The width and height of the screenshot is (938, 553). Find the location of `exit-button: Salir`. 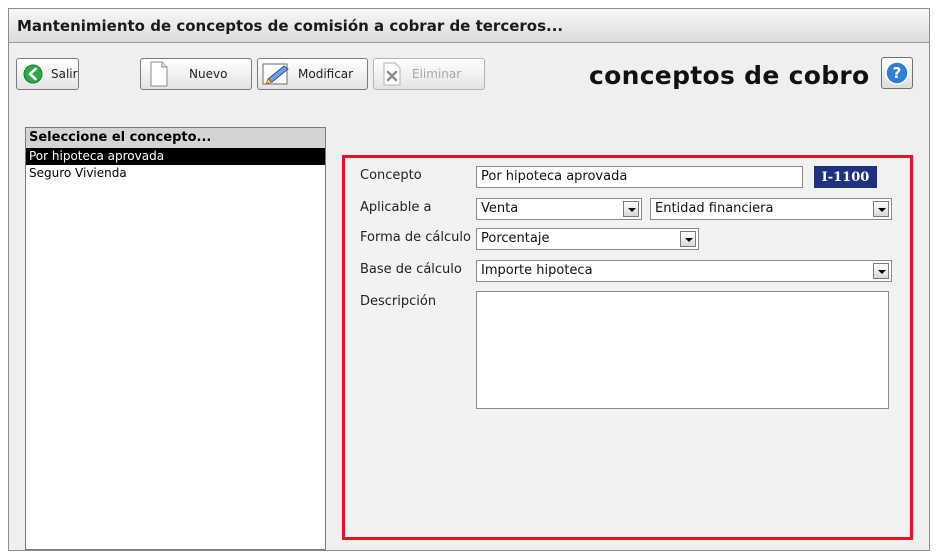

exit-button: Salir is located at coordinates (47, 74).